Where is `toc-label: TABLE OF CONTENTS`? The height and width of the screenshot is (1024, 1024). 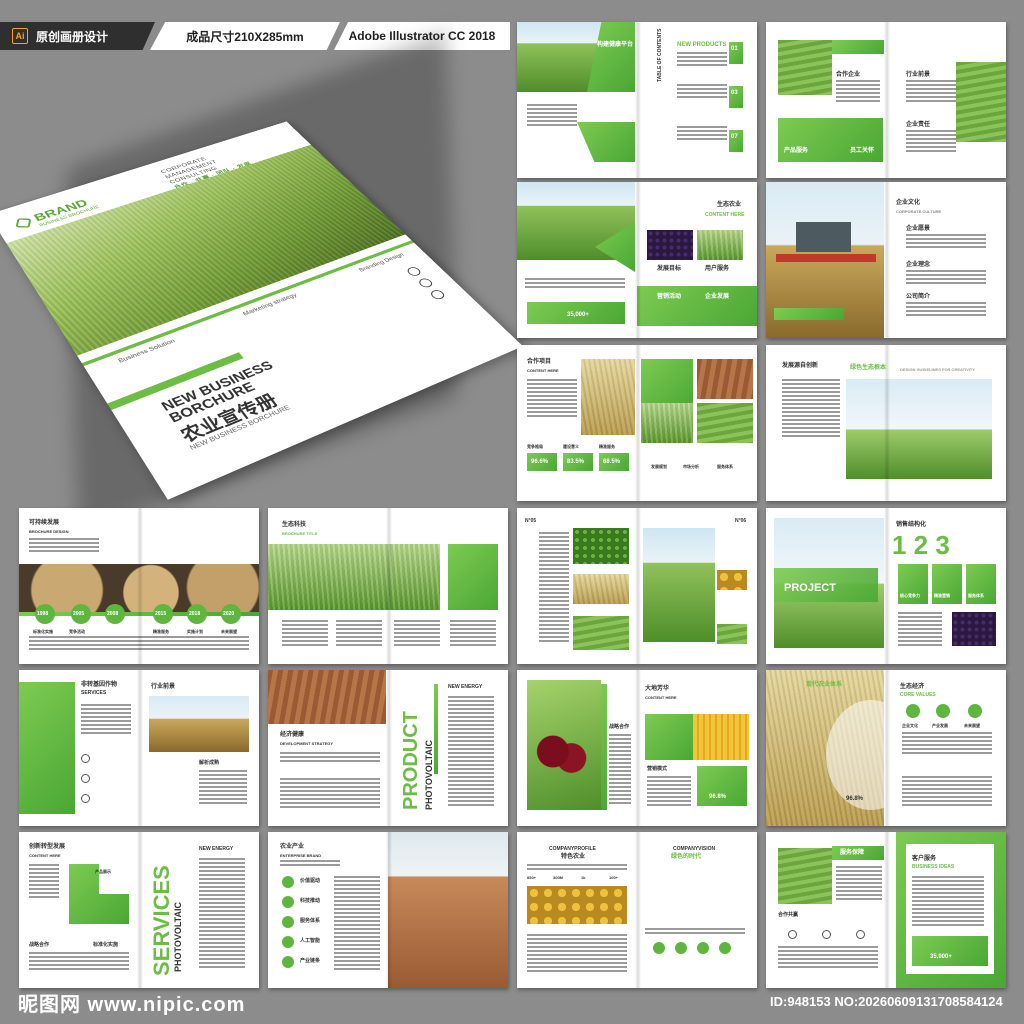
toc-label: TABLE OF CONTENTS is located at coordinates (660, 55).